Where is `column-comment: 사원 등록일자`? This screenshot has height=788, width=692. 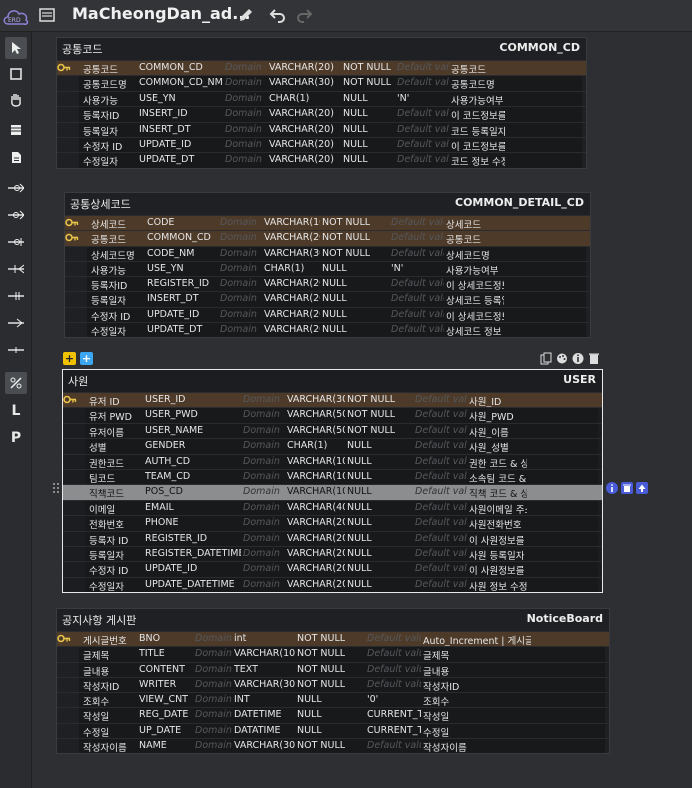
column-comment: 사원 등록일자 is located at coordinates (498, 555).